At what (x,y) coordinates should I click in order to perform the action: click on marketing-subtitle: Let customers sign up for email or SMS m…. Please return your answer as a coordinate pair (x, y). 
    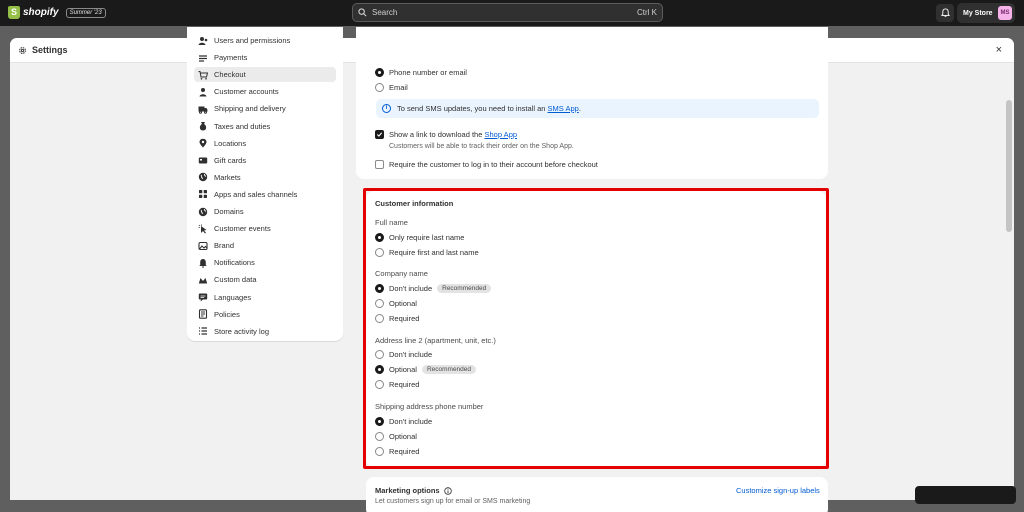
    Looking at the image, I should click on (453, 501).